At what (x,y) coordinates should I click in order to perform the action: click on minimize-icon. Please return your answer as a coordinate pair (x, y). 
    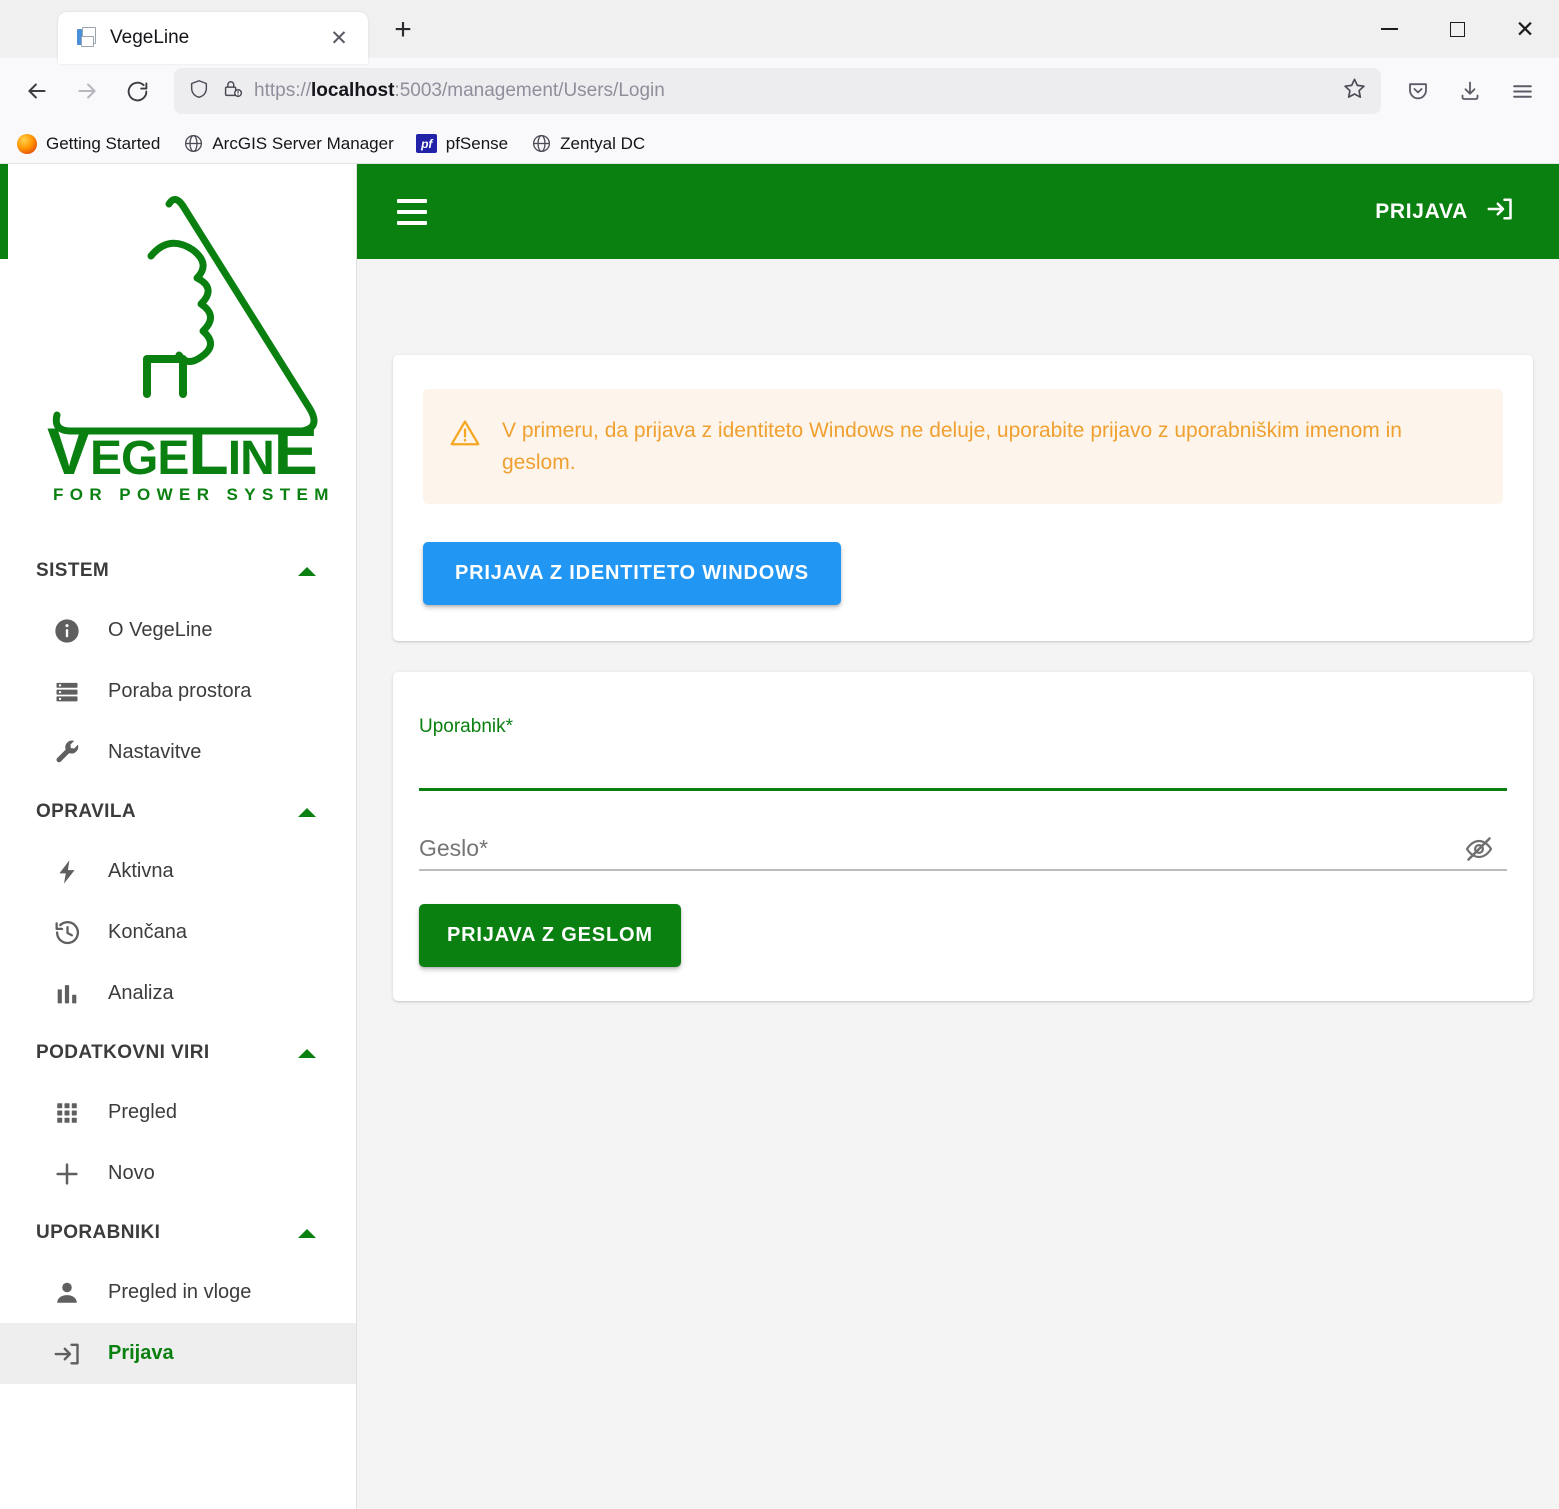
    Looking at the image, I should click on (1389, 29).